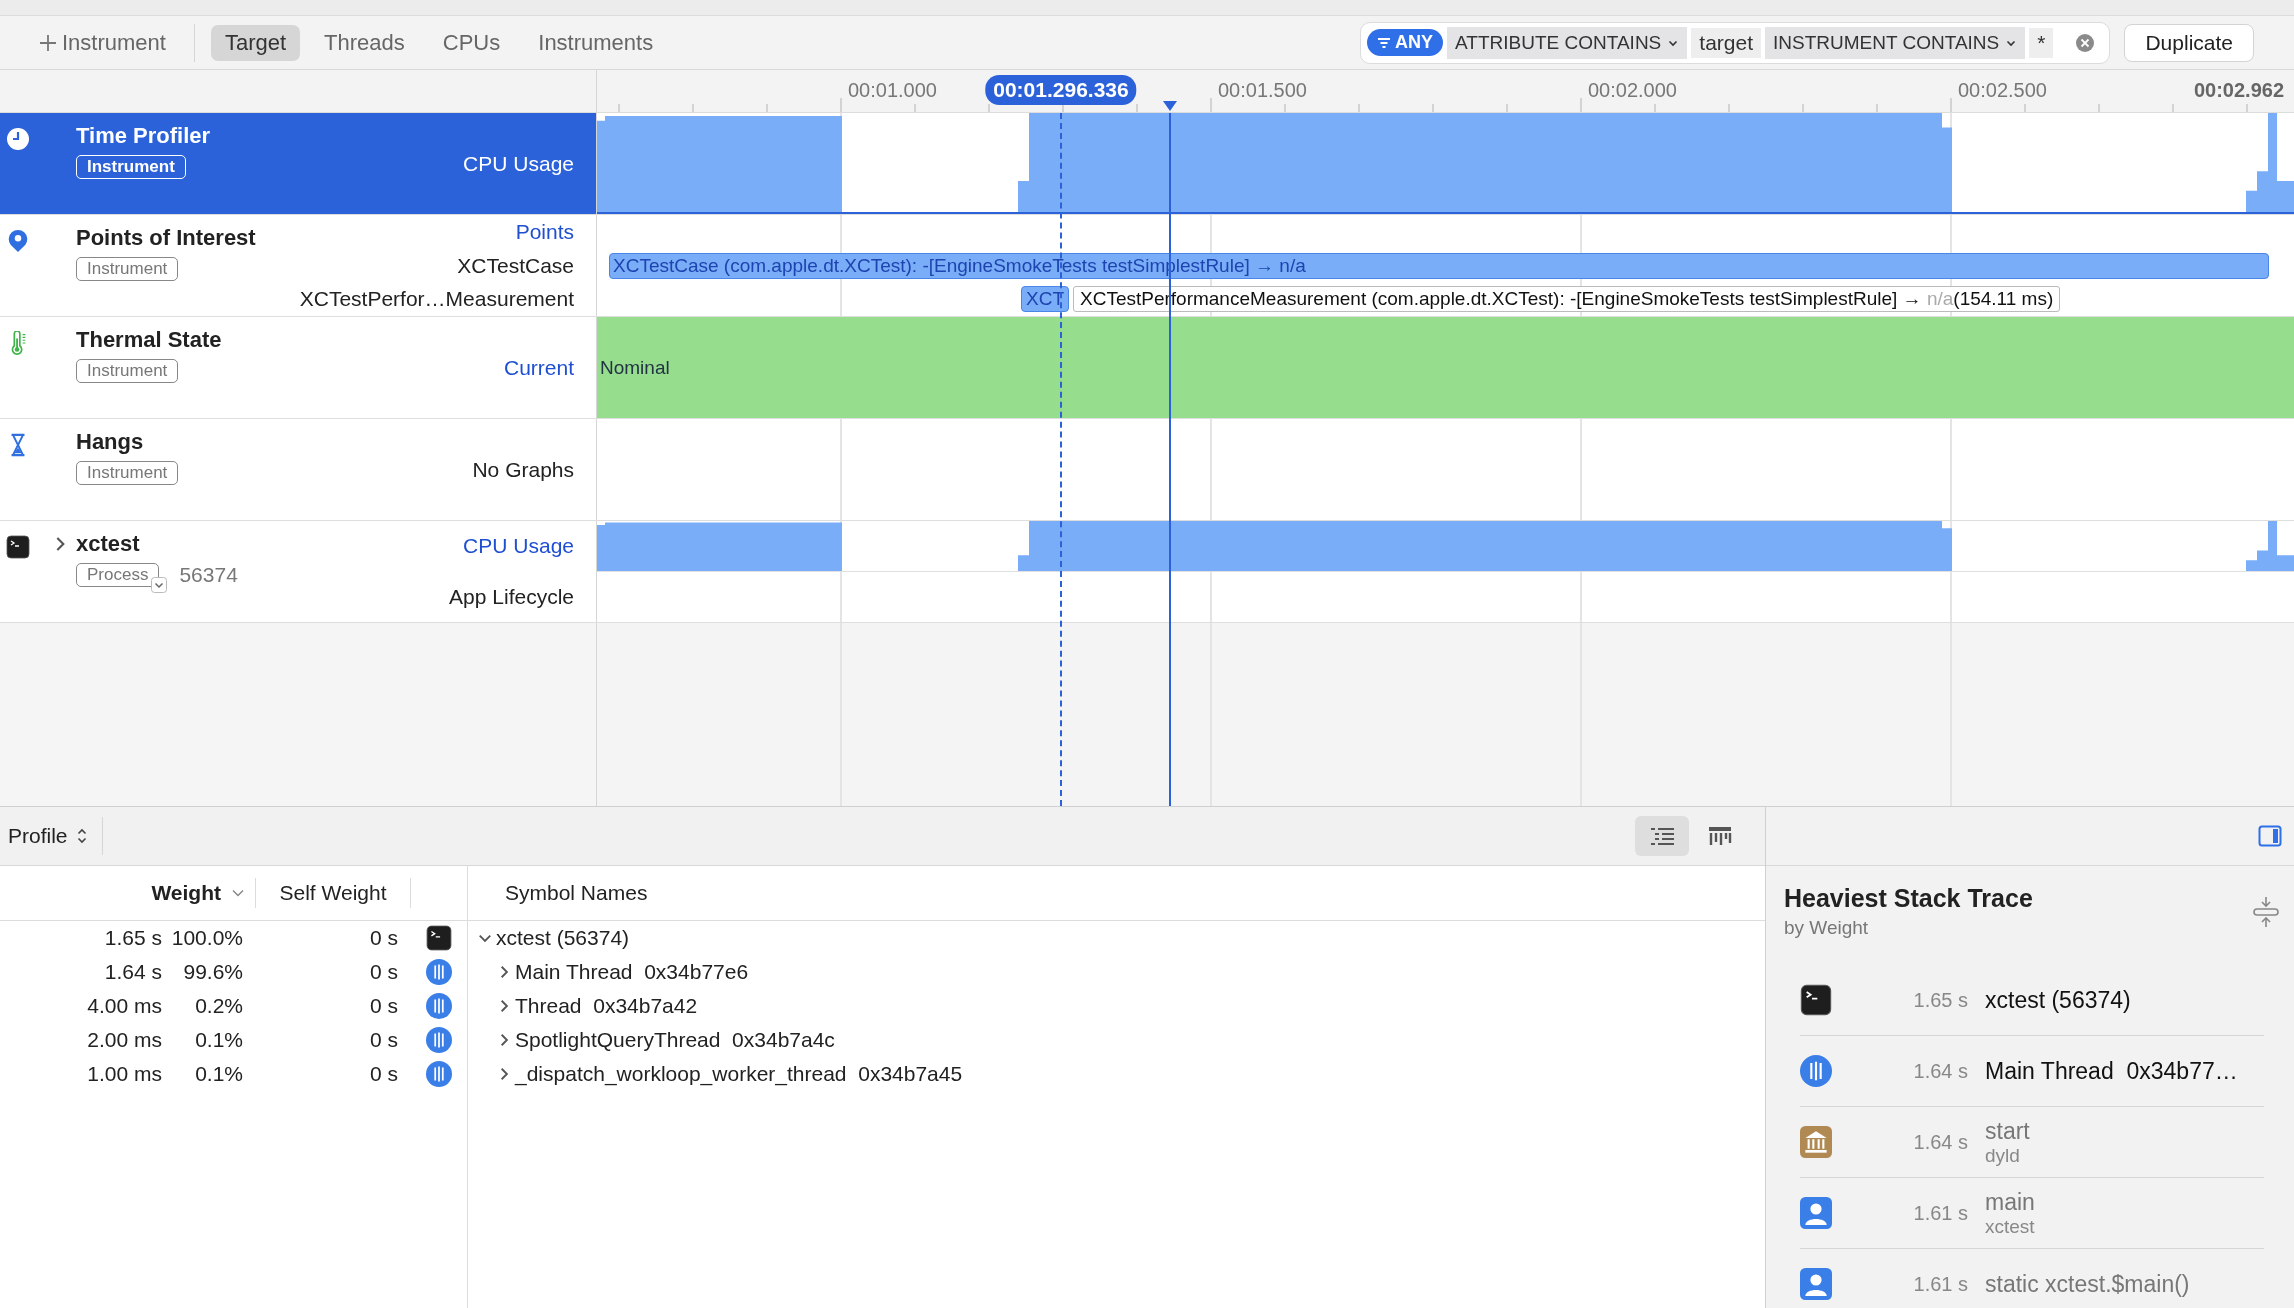  I want to click on lane-label: Points, so click(544, 231).